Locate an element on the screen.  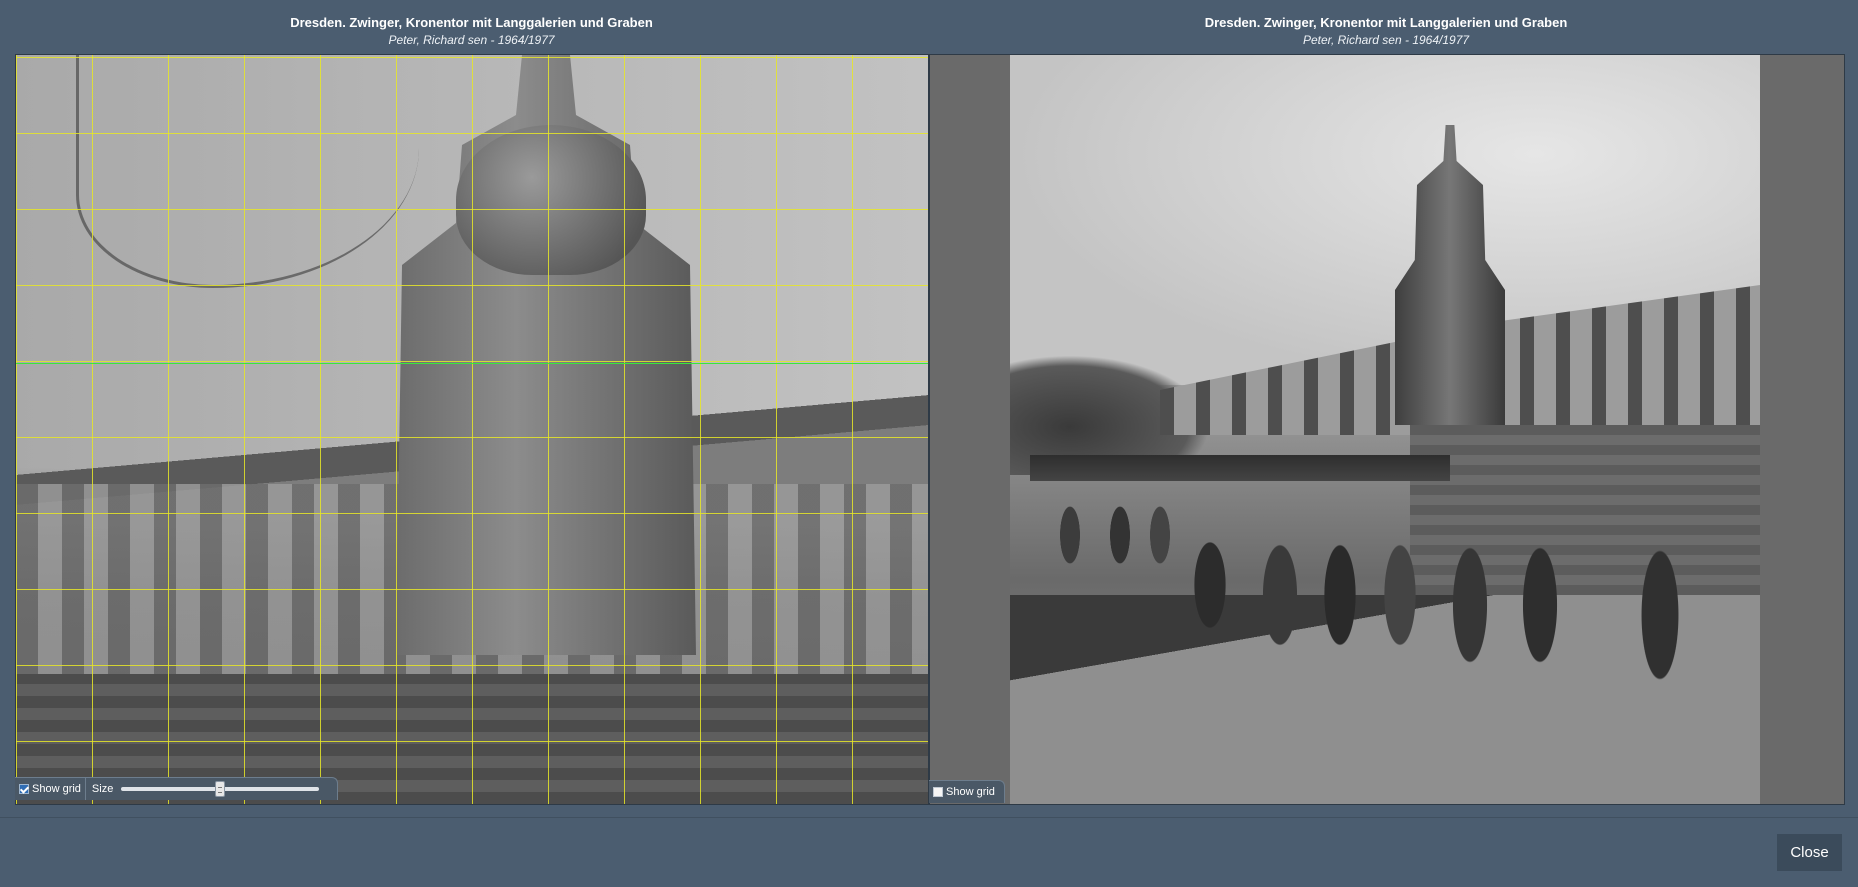
grid-size-slider is located at coordinates (220, 789).